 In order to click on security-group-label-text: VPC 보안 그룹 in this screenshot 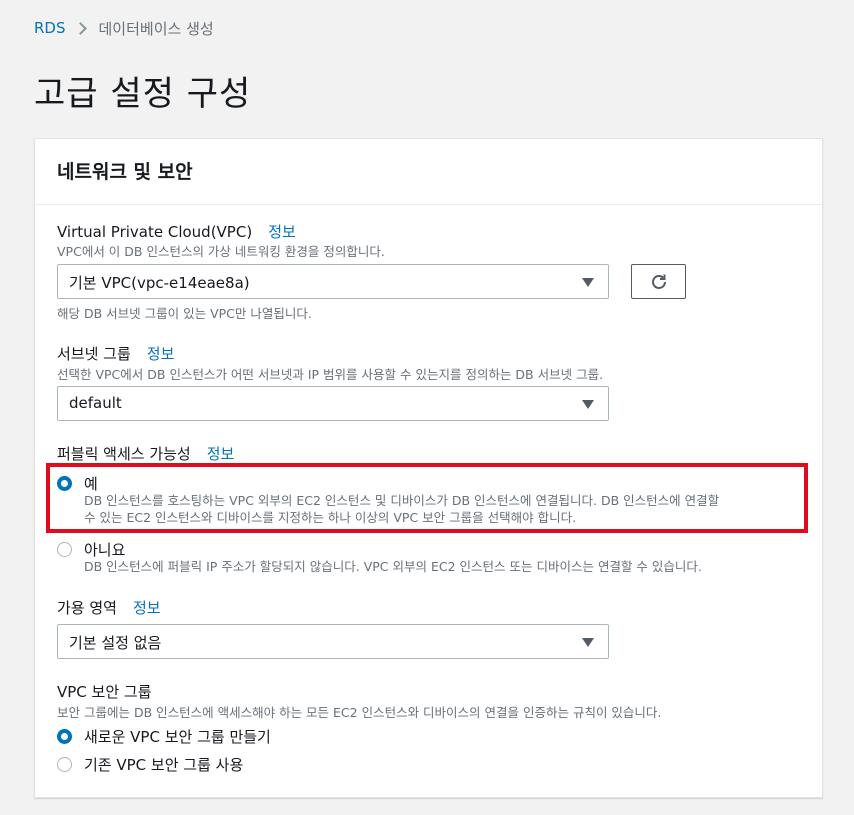, I will do `click(104, 692)`.